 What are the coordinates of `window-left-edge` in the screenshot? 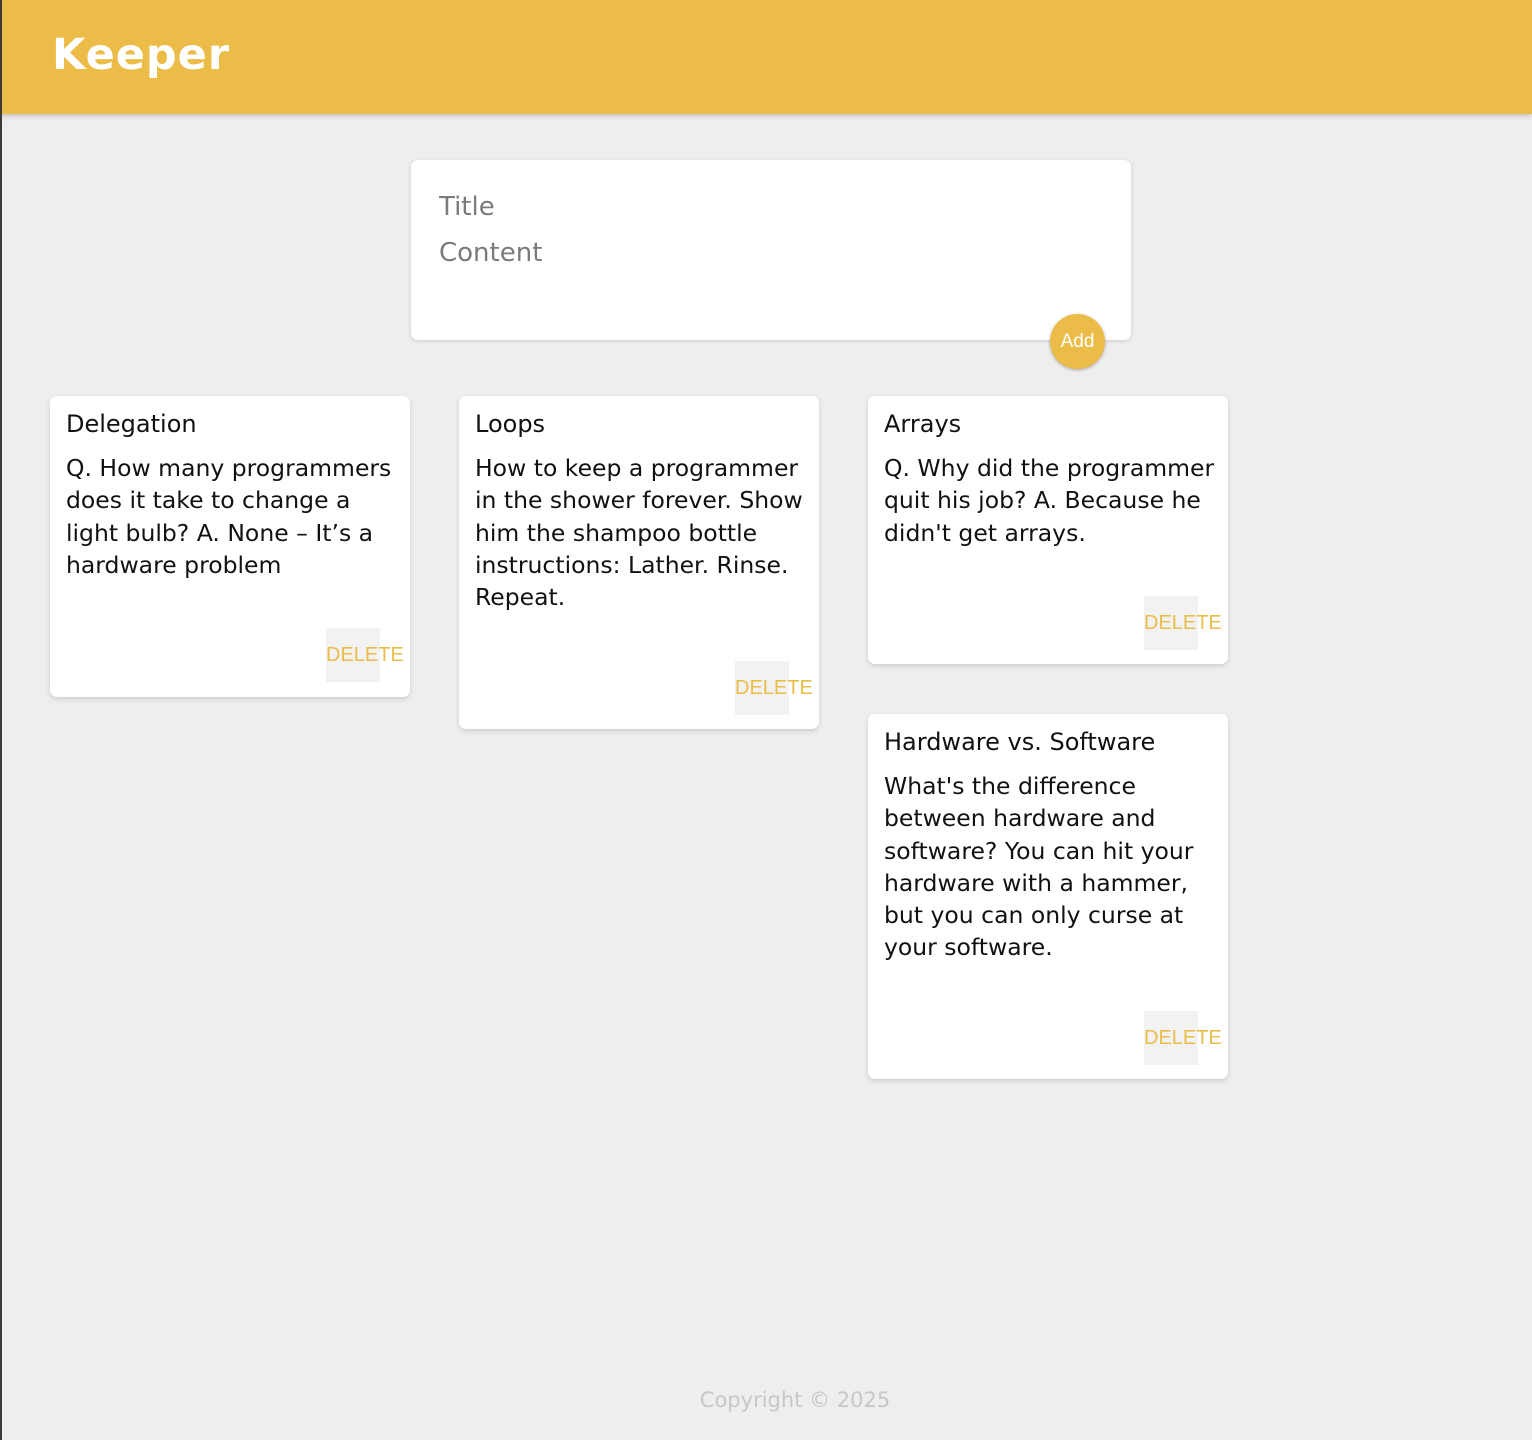 It's located at (1, 720).